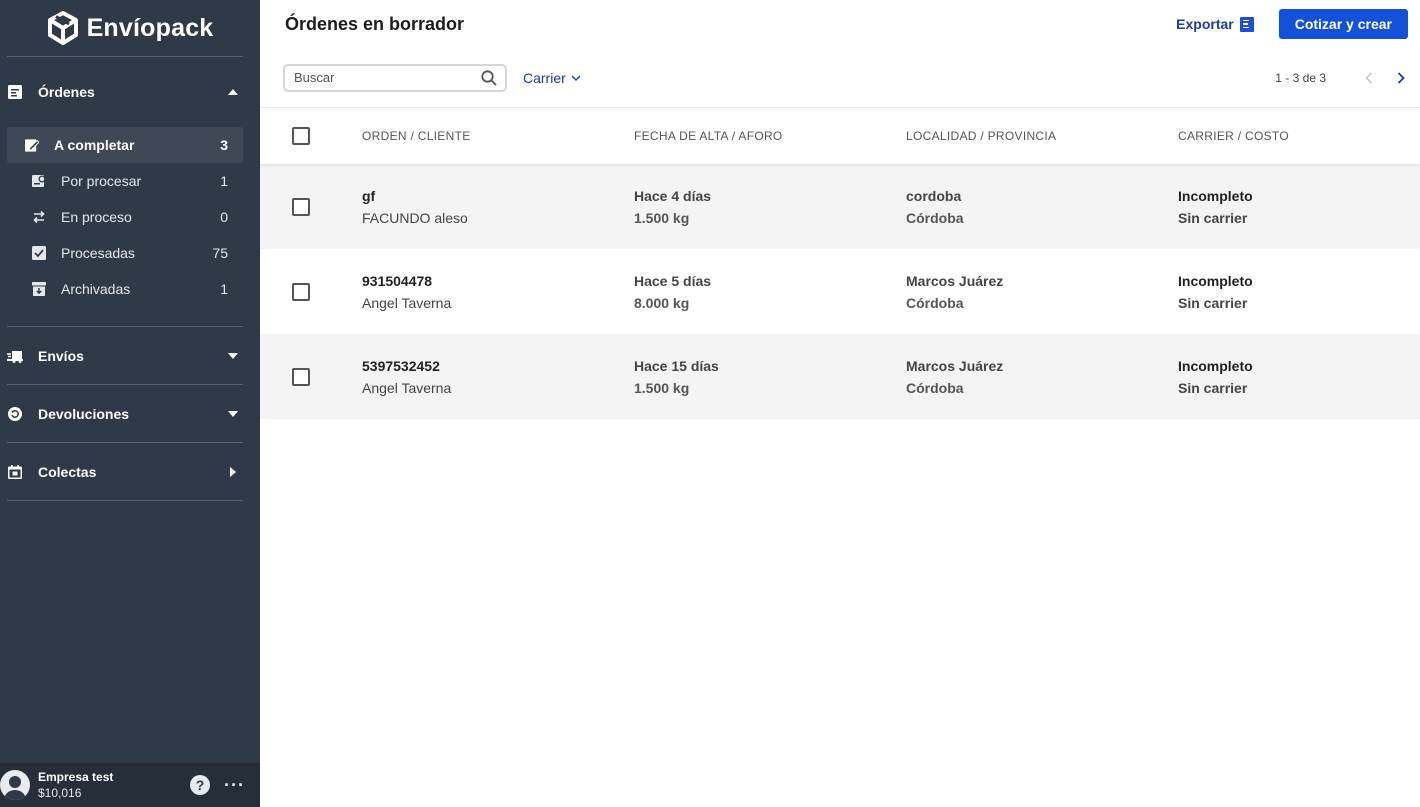 The image size is (1420, 807). Describe the element at coordinates (32, 145) in the screenshot. I see `edit-icon` at that location.